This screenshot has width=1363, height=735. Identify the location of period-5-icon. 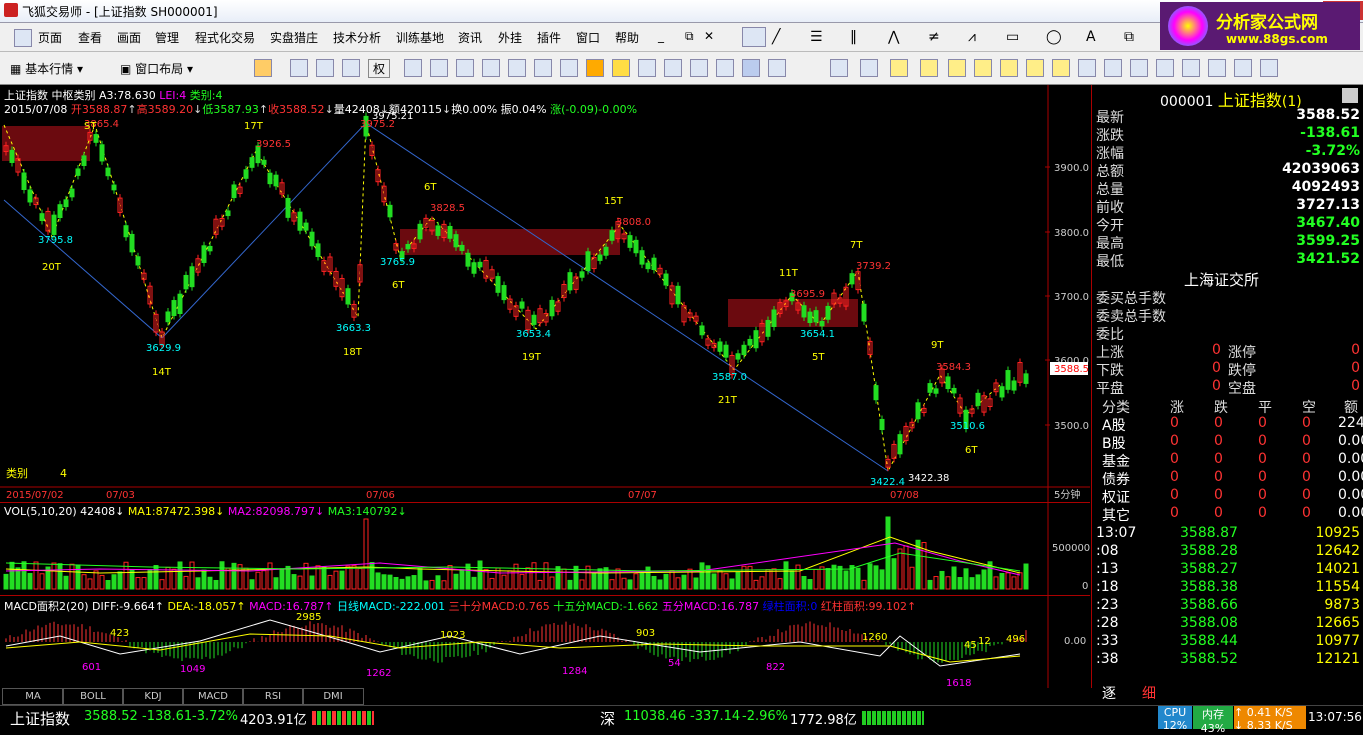
(929, 68).